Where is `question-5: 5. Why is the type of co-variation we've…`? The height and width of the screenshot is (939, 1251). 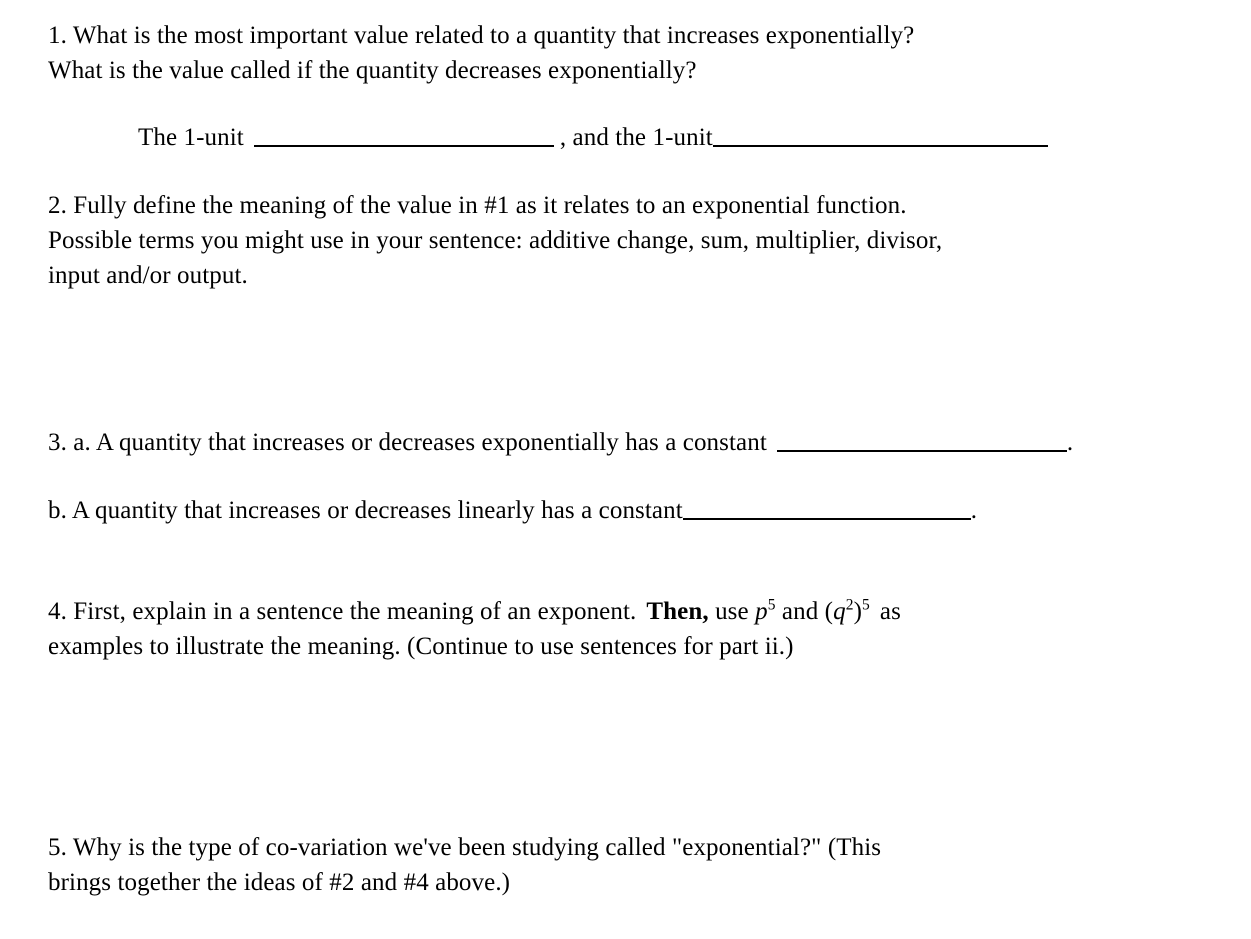
question-5: 5. Why is the type of co-variation we've… is located at coordinates (563, 865).